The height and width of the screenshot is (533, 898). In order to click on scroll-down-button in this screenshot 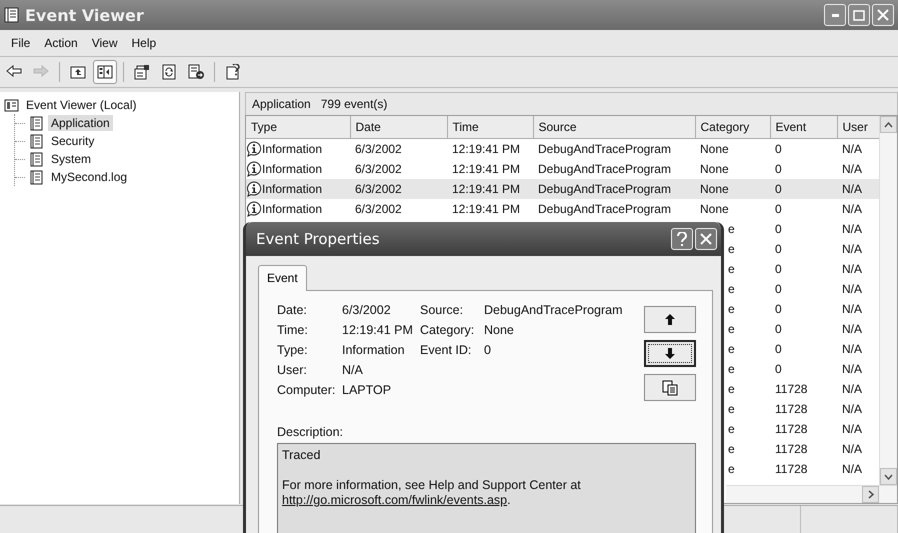, I will do `click(888, 476)`.